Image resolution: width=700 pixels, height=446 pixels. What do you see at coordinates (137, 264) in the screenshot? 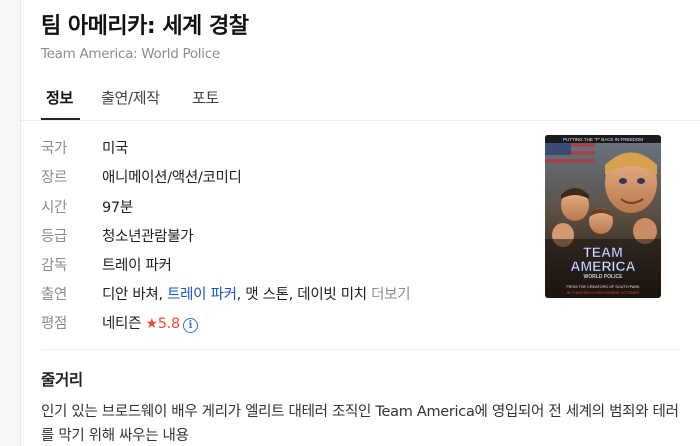
I see `director-link: 트레이 파커` at bounding box center [137, 264].